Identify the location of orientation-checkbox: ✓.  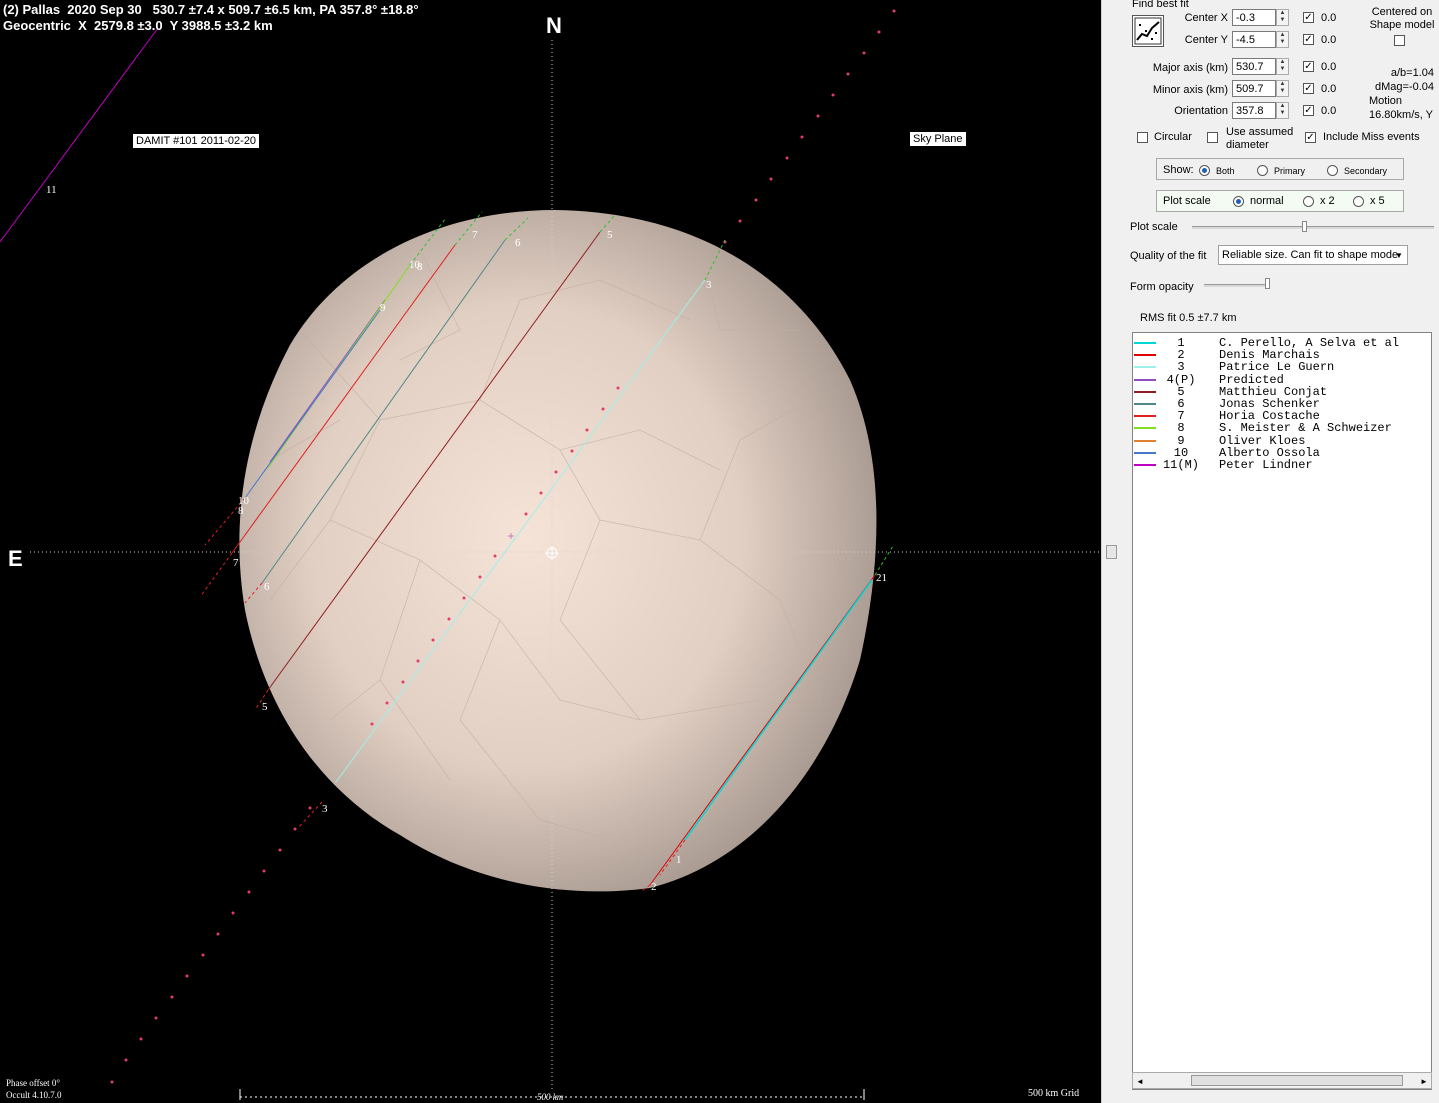
(1308, 110).